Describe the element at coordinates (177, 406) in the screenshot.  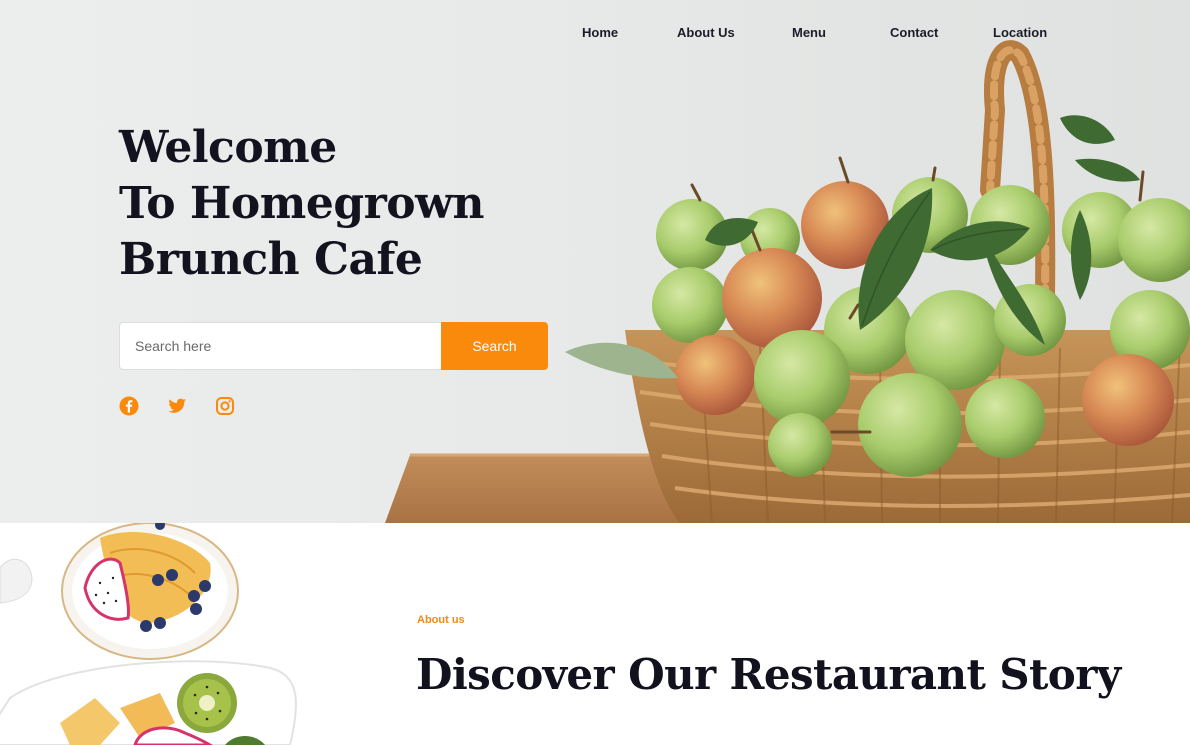
I see `twitter-icon` at that location.